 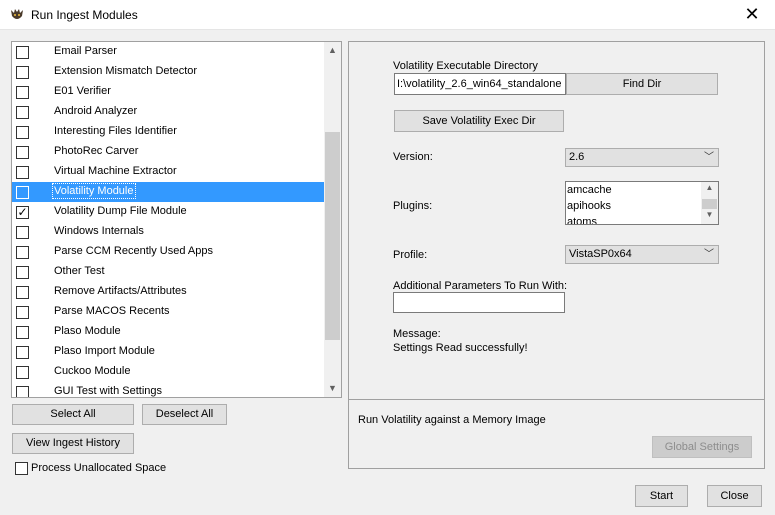 I want to click on plugins-label: Plugins:, so click(x=413, y=206).